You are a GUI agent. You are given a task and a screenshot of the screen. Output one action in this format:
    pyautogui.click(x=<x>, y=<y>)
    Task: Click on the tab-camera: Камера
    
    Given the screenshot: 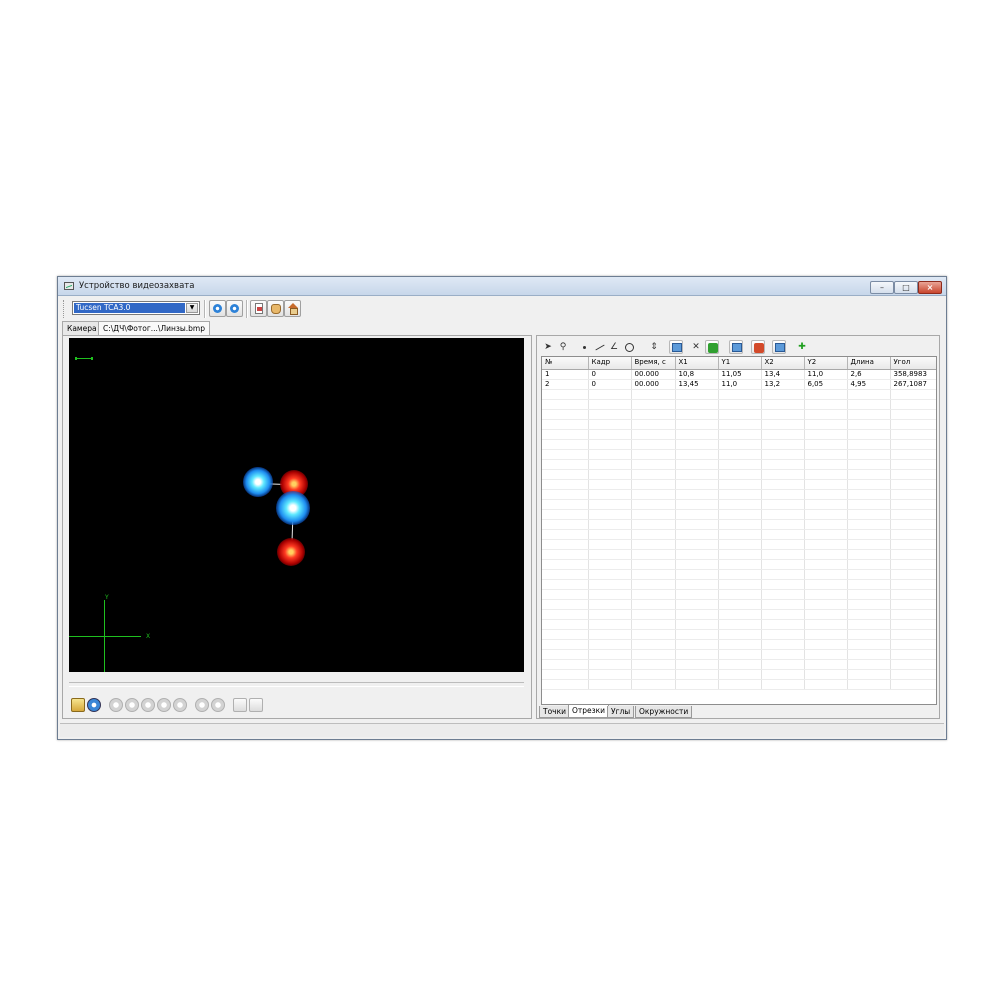 What is the action you would take?
    pyautogui.click(x=82, y=328)
    